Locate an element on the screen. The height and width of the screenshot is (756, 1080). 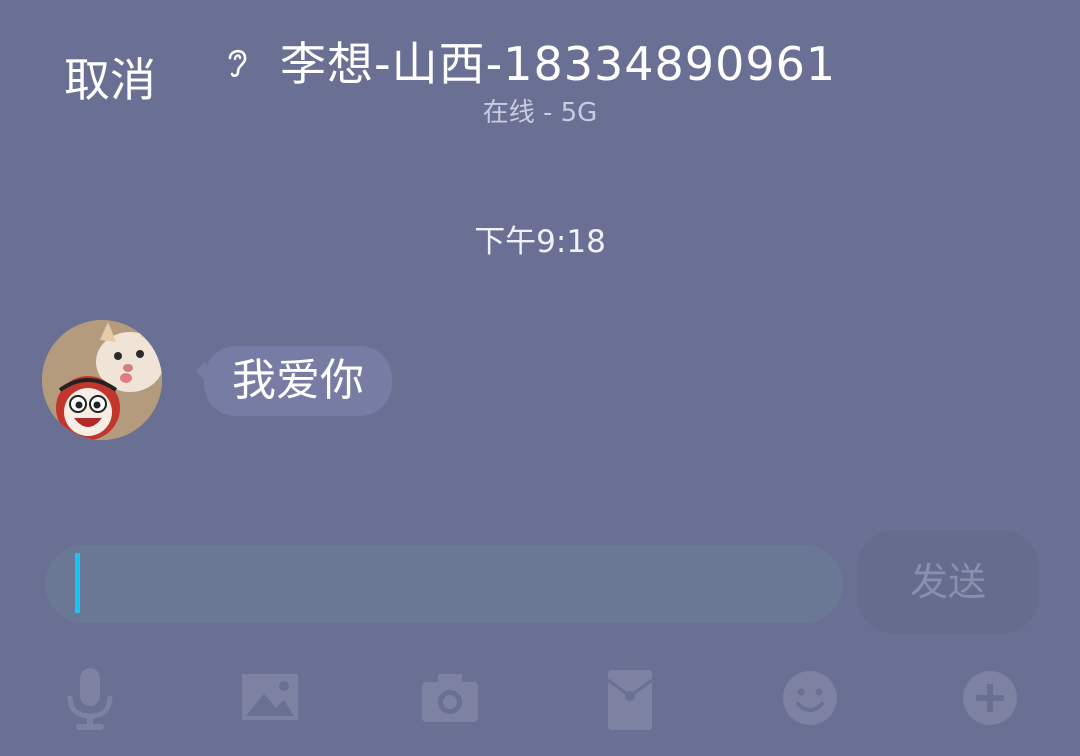
connection-status: 在线 - 5G is located at coordinates (540, 113).